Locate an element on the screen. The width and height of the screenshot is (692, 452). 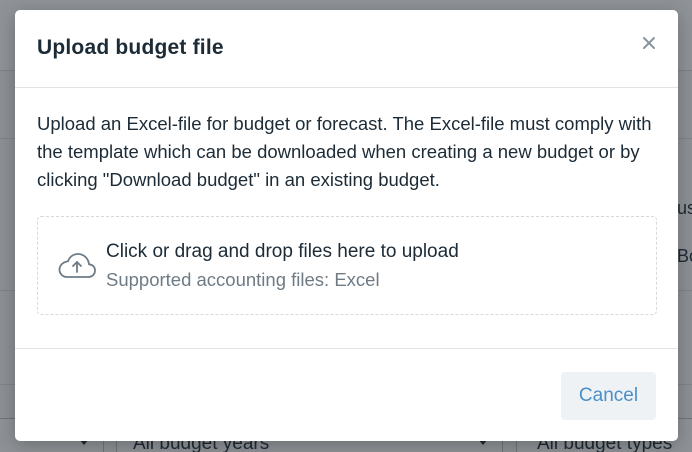
close-button is located at coordinates (649, 43).